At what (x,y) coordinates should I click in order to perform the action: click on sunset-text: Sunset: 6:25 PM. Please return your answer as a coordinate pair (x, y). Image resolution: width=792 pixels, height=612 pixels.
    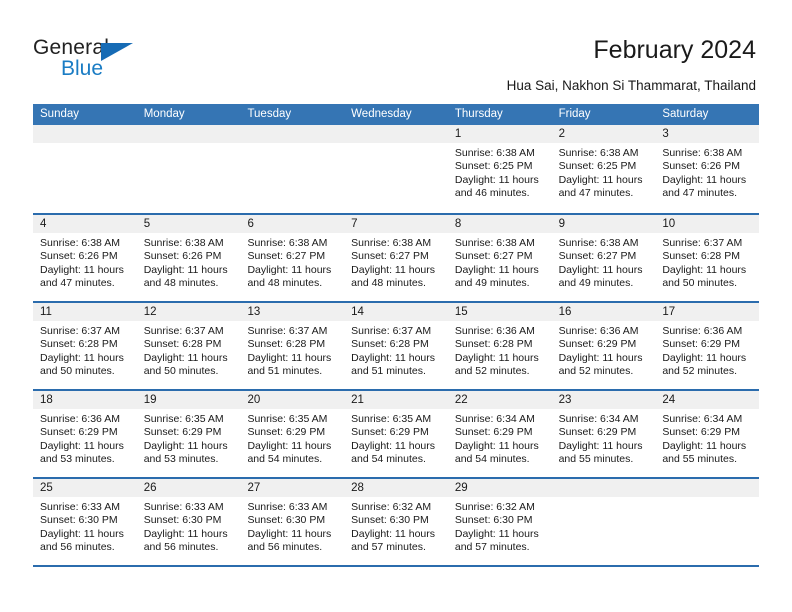
    Looking at the image, I should click on (597, 166).